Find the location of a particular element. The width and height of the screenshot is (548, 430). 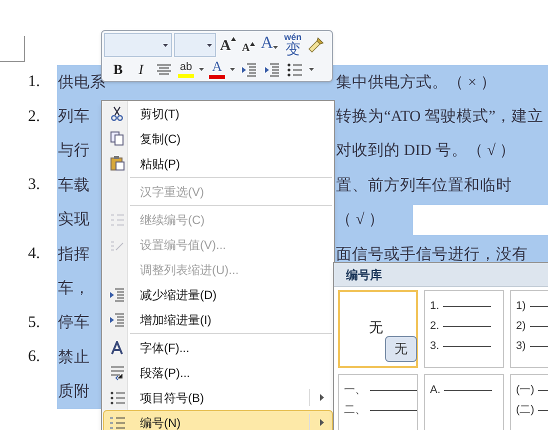

scissors-icon is located at coordinates (117, 113).